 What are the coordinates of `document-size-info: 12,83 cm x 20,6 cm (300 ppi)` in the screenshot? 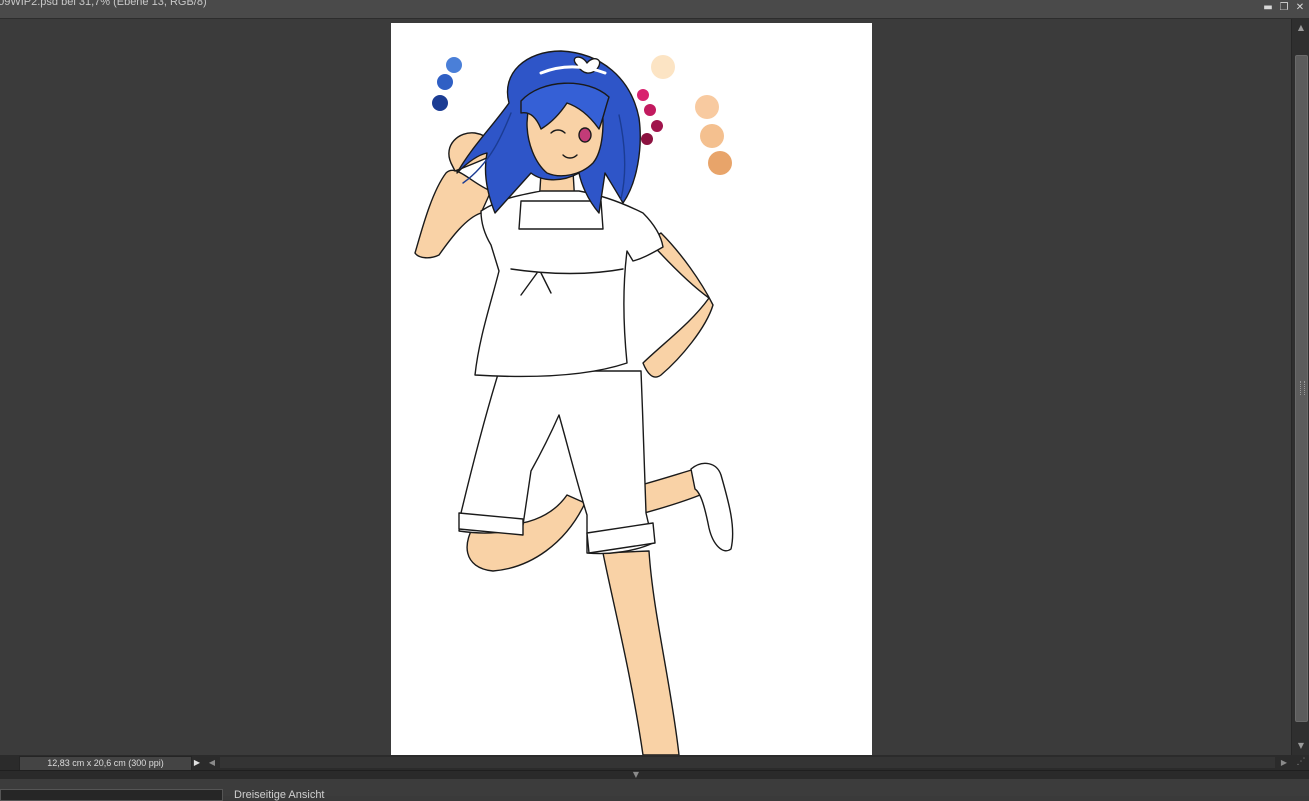 It's located at (105, 763).